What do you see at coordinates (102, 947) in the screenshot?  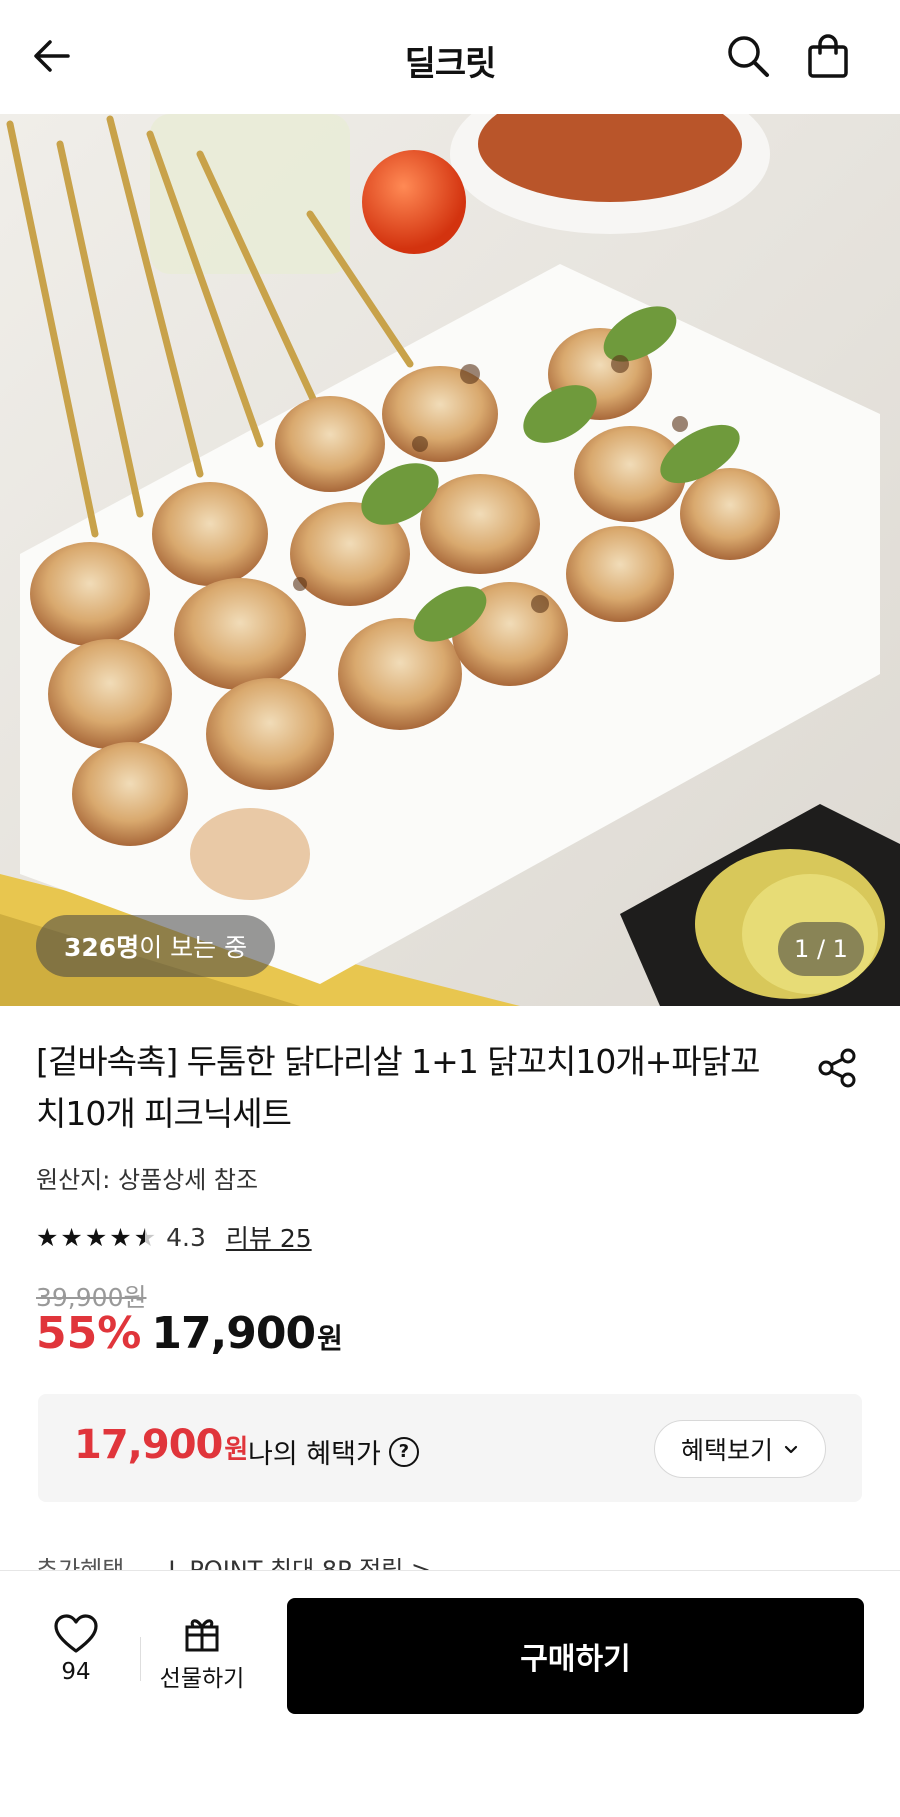 I see `viewers-count: 326명` at bounding box center [102, 947].